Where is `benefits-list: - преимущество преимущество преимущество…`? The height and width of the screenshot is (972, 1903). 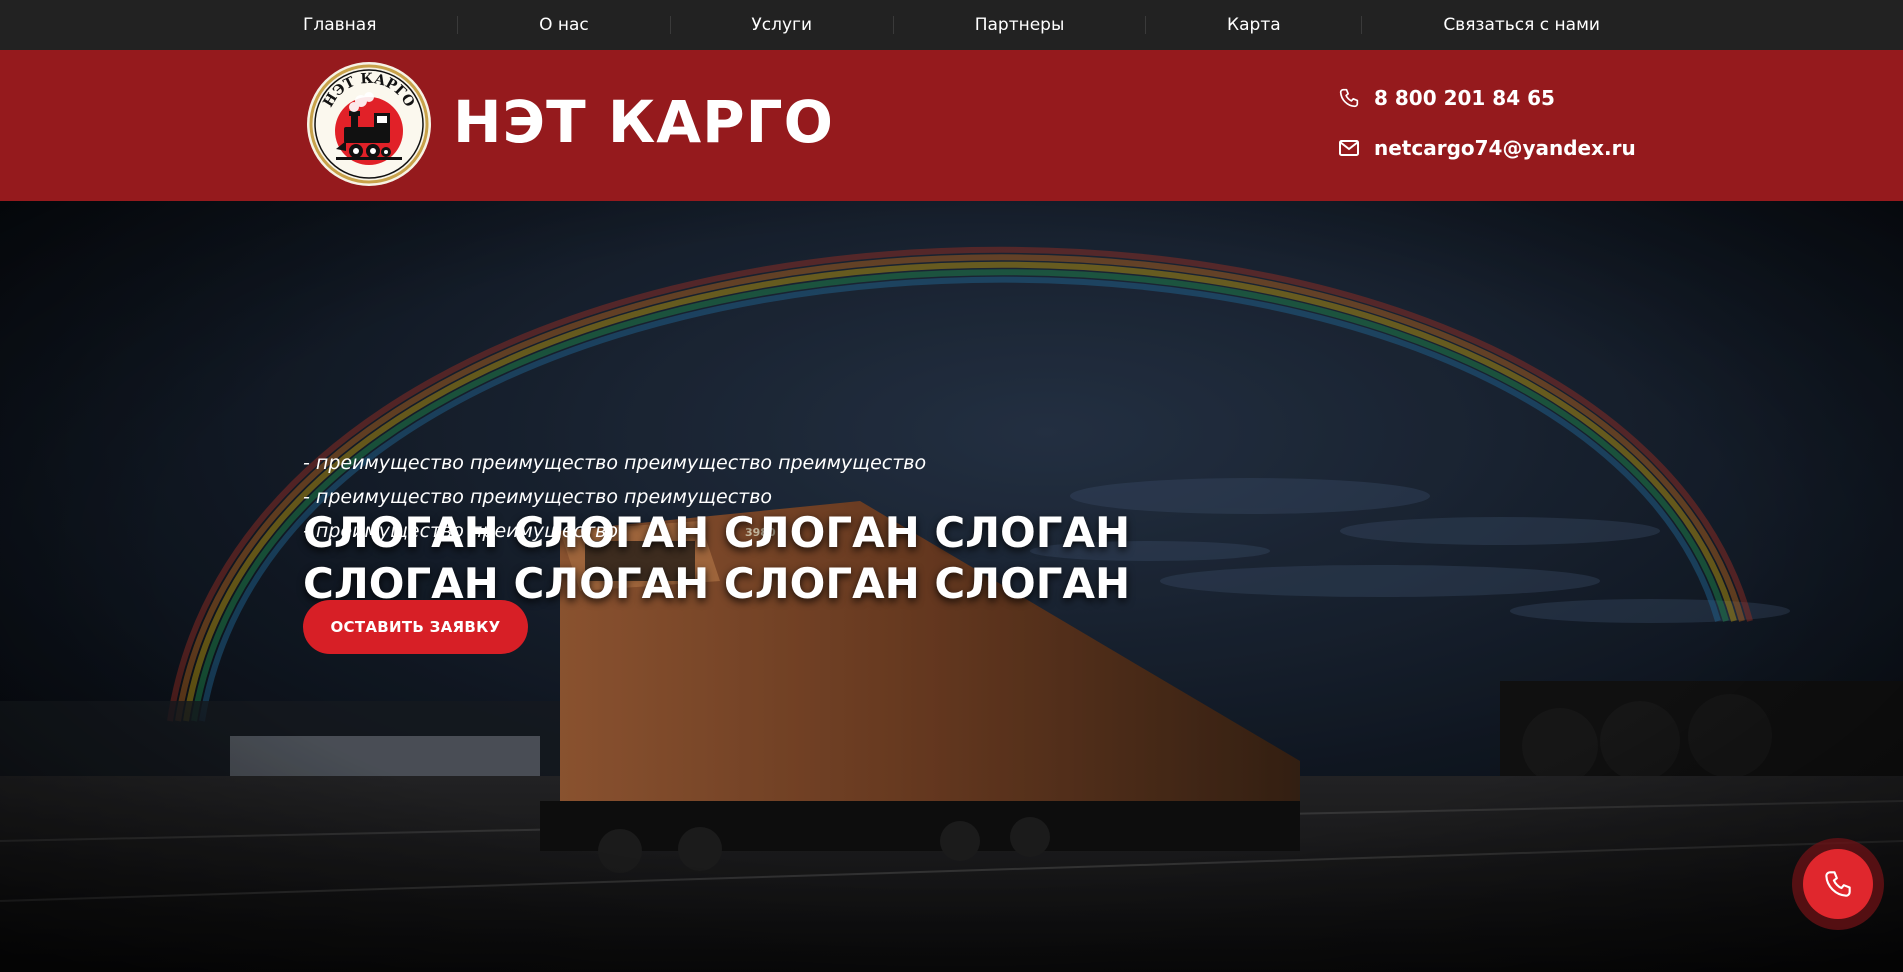 benefits-list: - преимущество преимущество преимущество… is located at coordinates (614, 497).